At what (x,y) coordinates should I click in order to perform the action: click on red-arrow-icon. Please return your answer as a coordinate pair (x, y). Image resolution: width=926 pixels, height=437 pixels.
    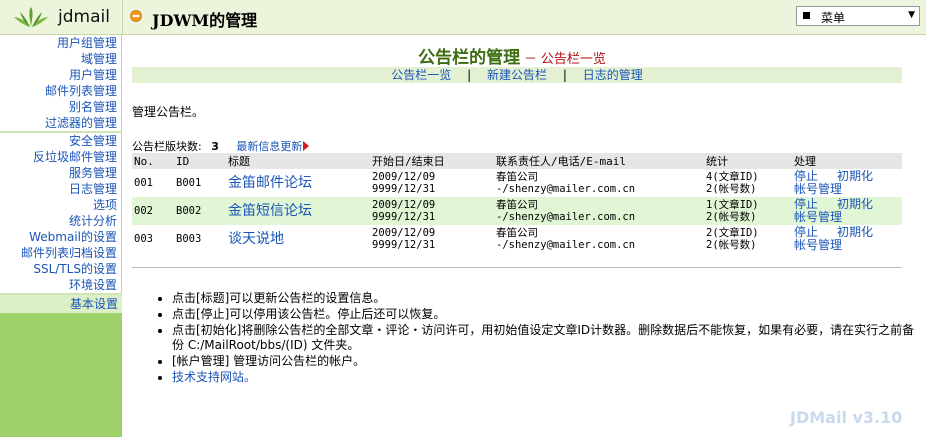
    Looking at the image, I should click on (306, 146).